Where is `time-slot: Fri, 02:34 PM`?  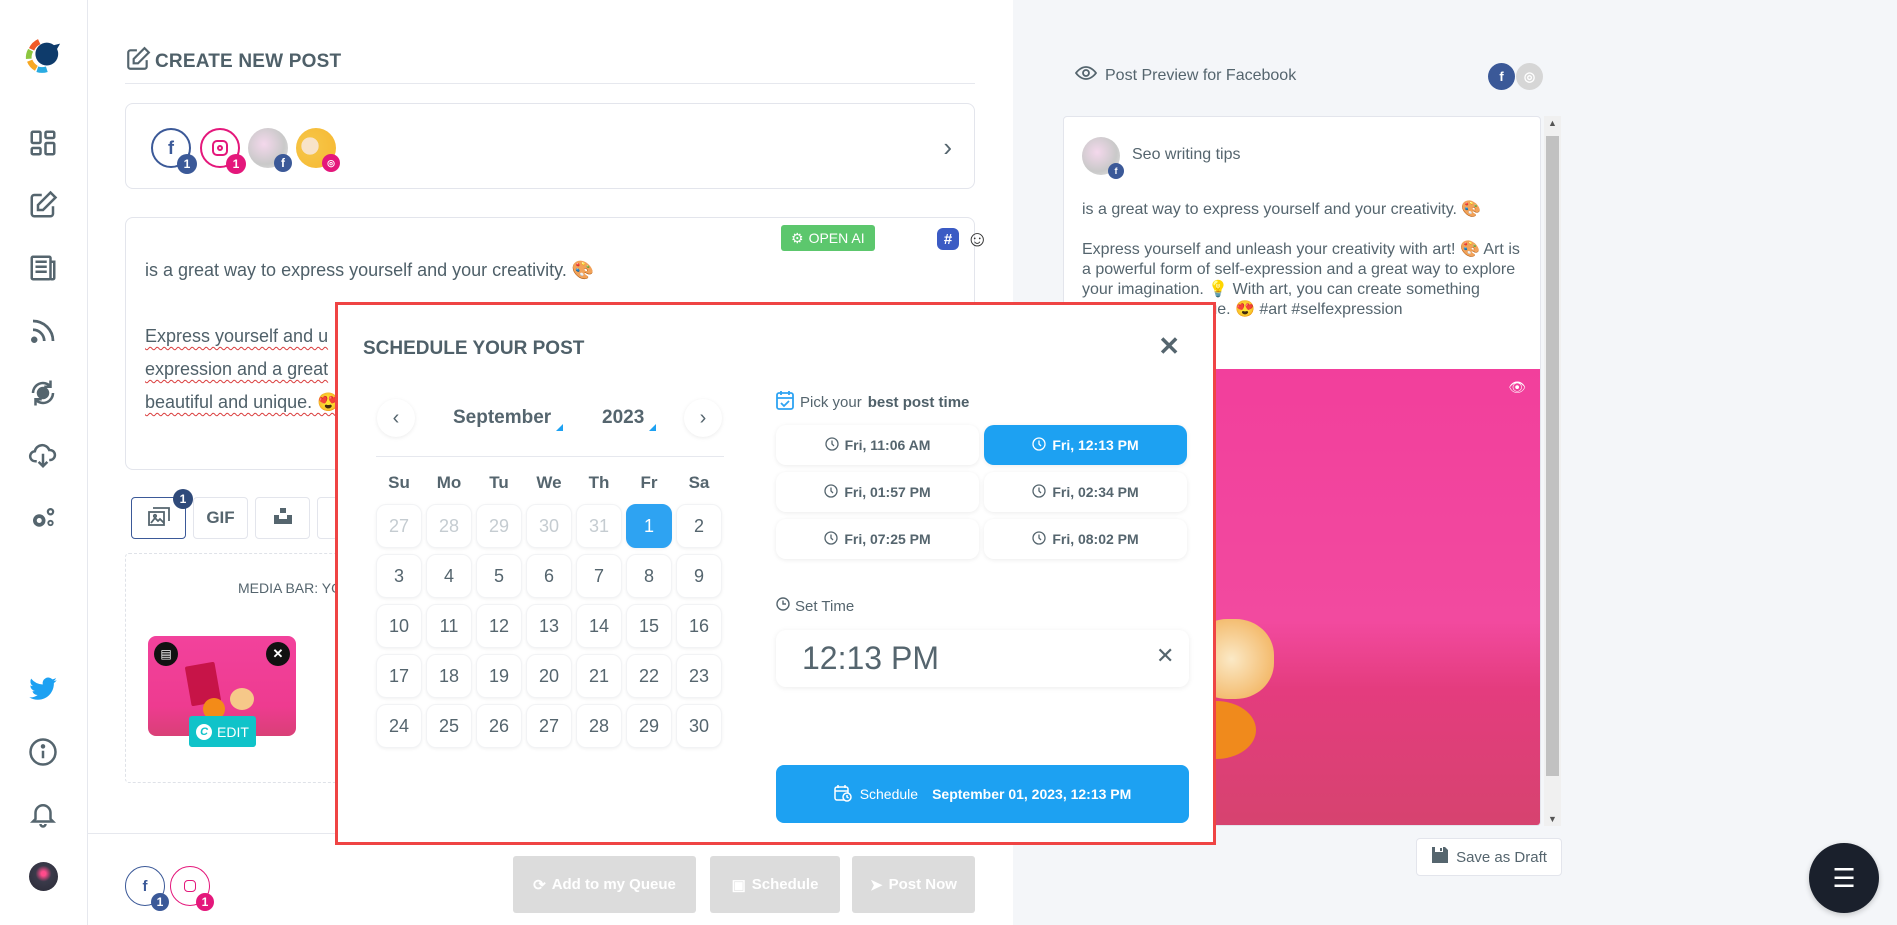 time-slot: Fri, 02:34 PM is located at coordinates (1085, 492).